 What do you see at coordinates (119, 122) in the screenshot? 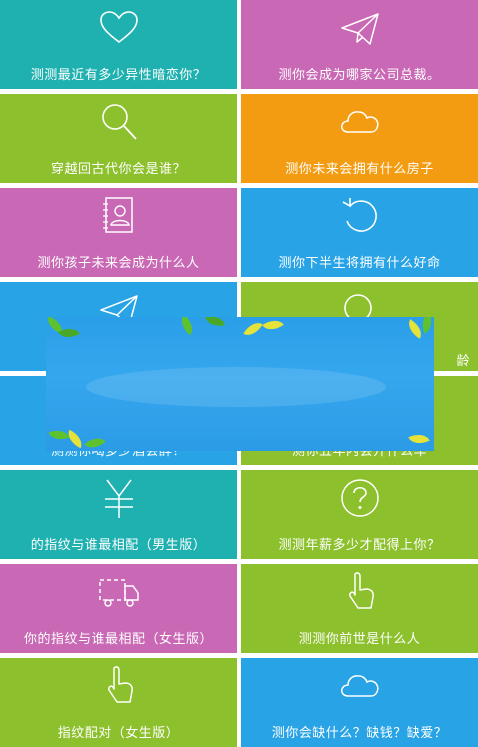
I see `magnifier-icon` at bounding box center [119, 122].